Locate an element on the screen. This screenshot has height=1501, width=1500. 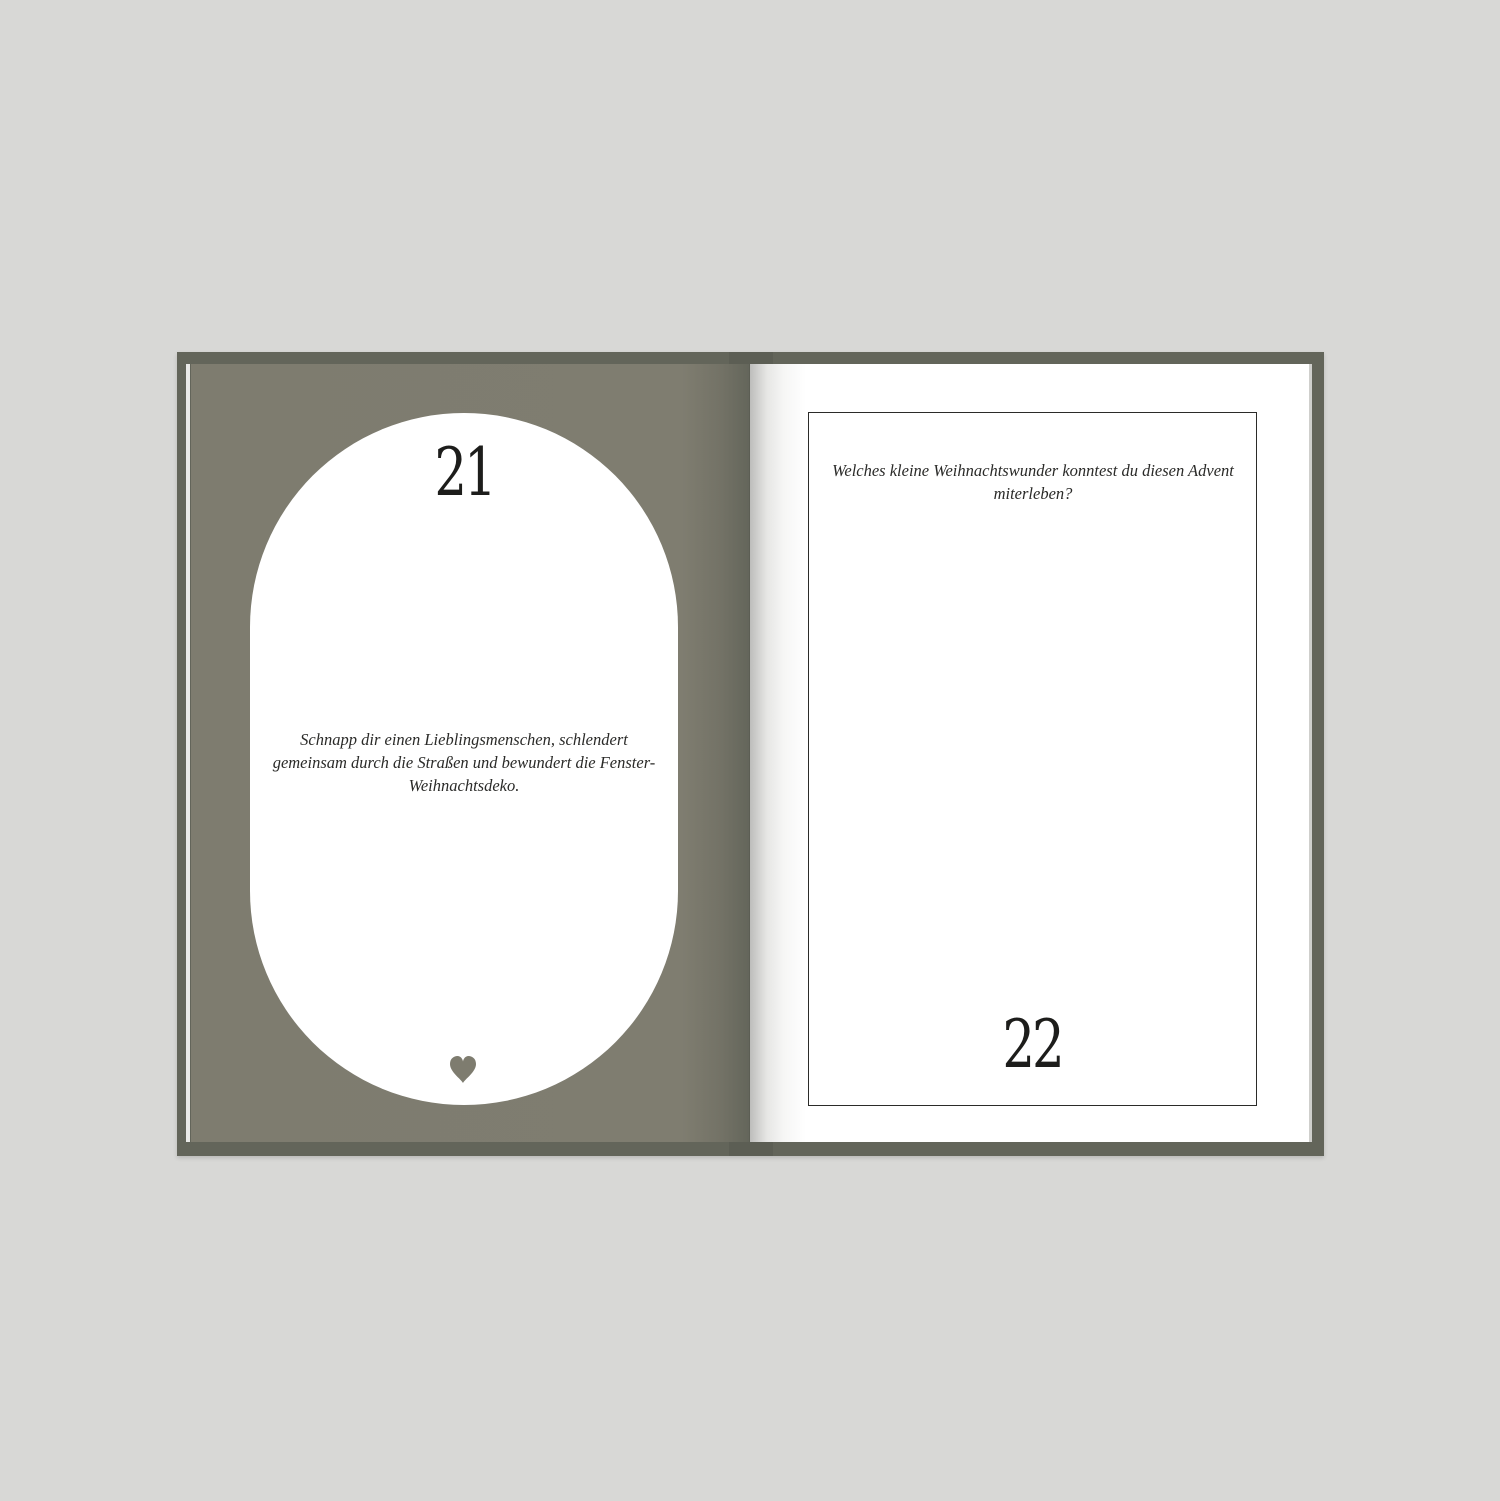
heart-shape is located at coordinates (463, 1069).